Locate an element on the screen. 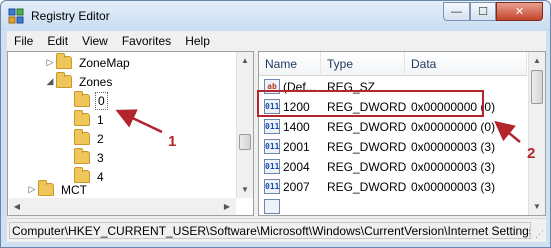 This screenshot has width=551, height=248. menu-view: View is located at coordinates (95, 41).